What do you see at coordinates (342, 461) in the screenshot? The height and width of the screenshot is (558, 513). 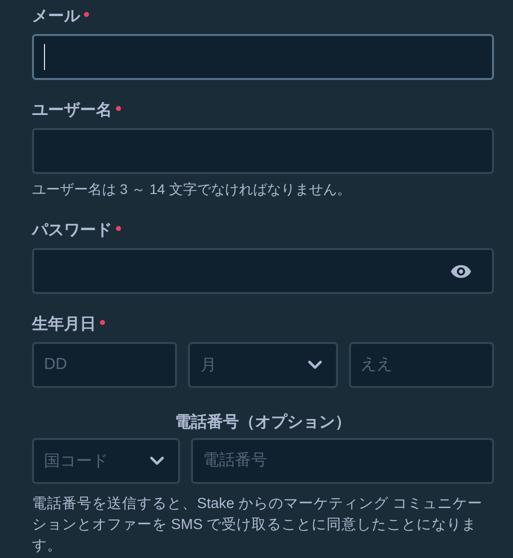 I see `phone-number-field: 電話番号` at bounding box center [342, 461].